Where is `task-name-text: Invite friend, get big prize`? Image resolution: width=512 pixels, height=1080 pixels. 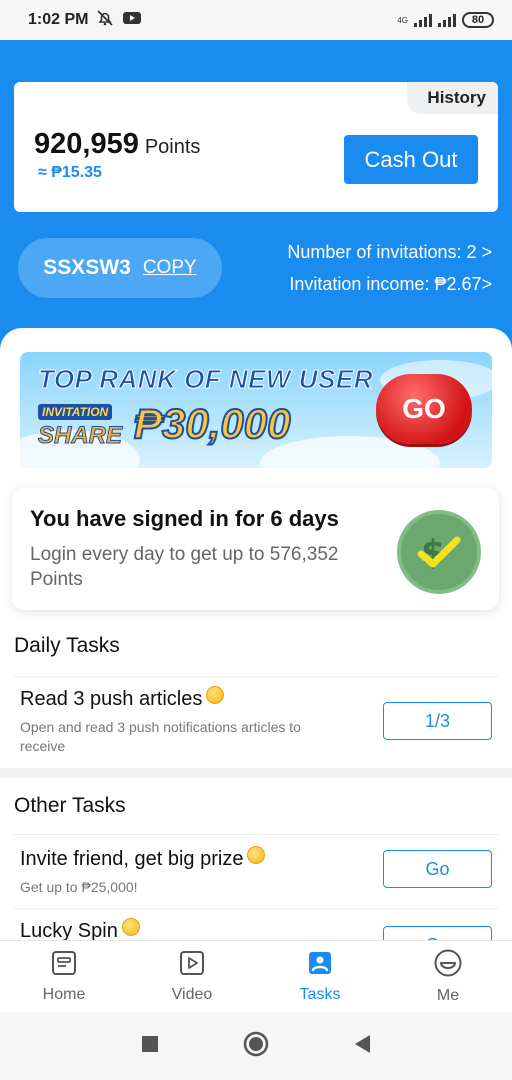
task-name-text: Invite friend, get big prize is located at coordinates (132, 859).